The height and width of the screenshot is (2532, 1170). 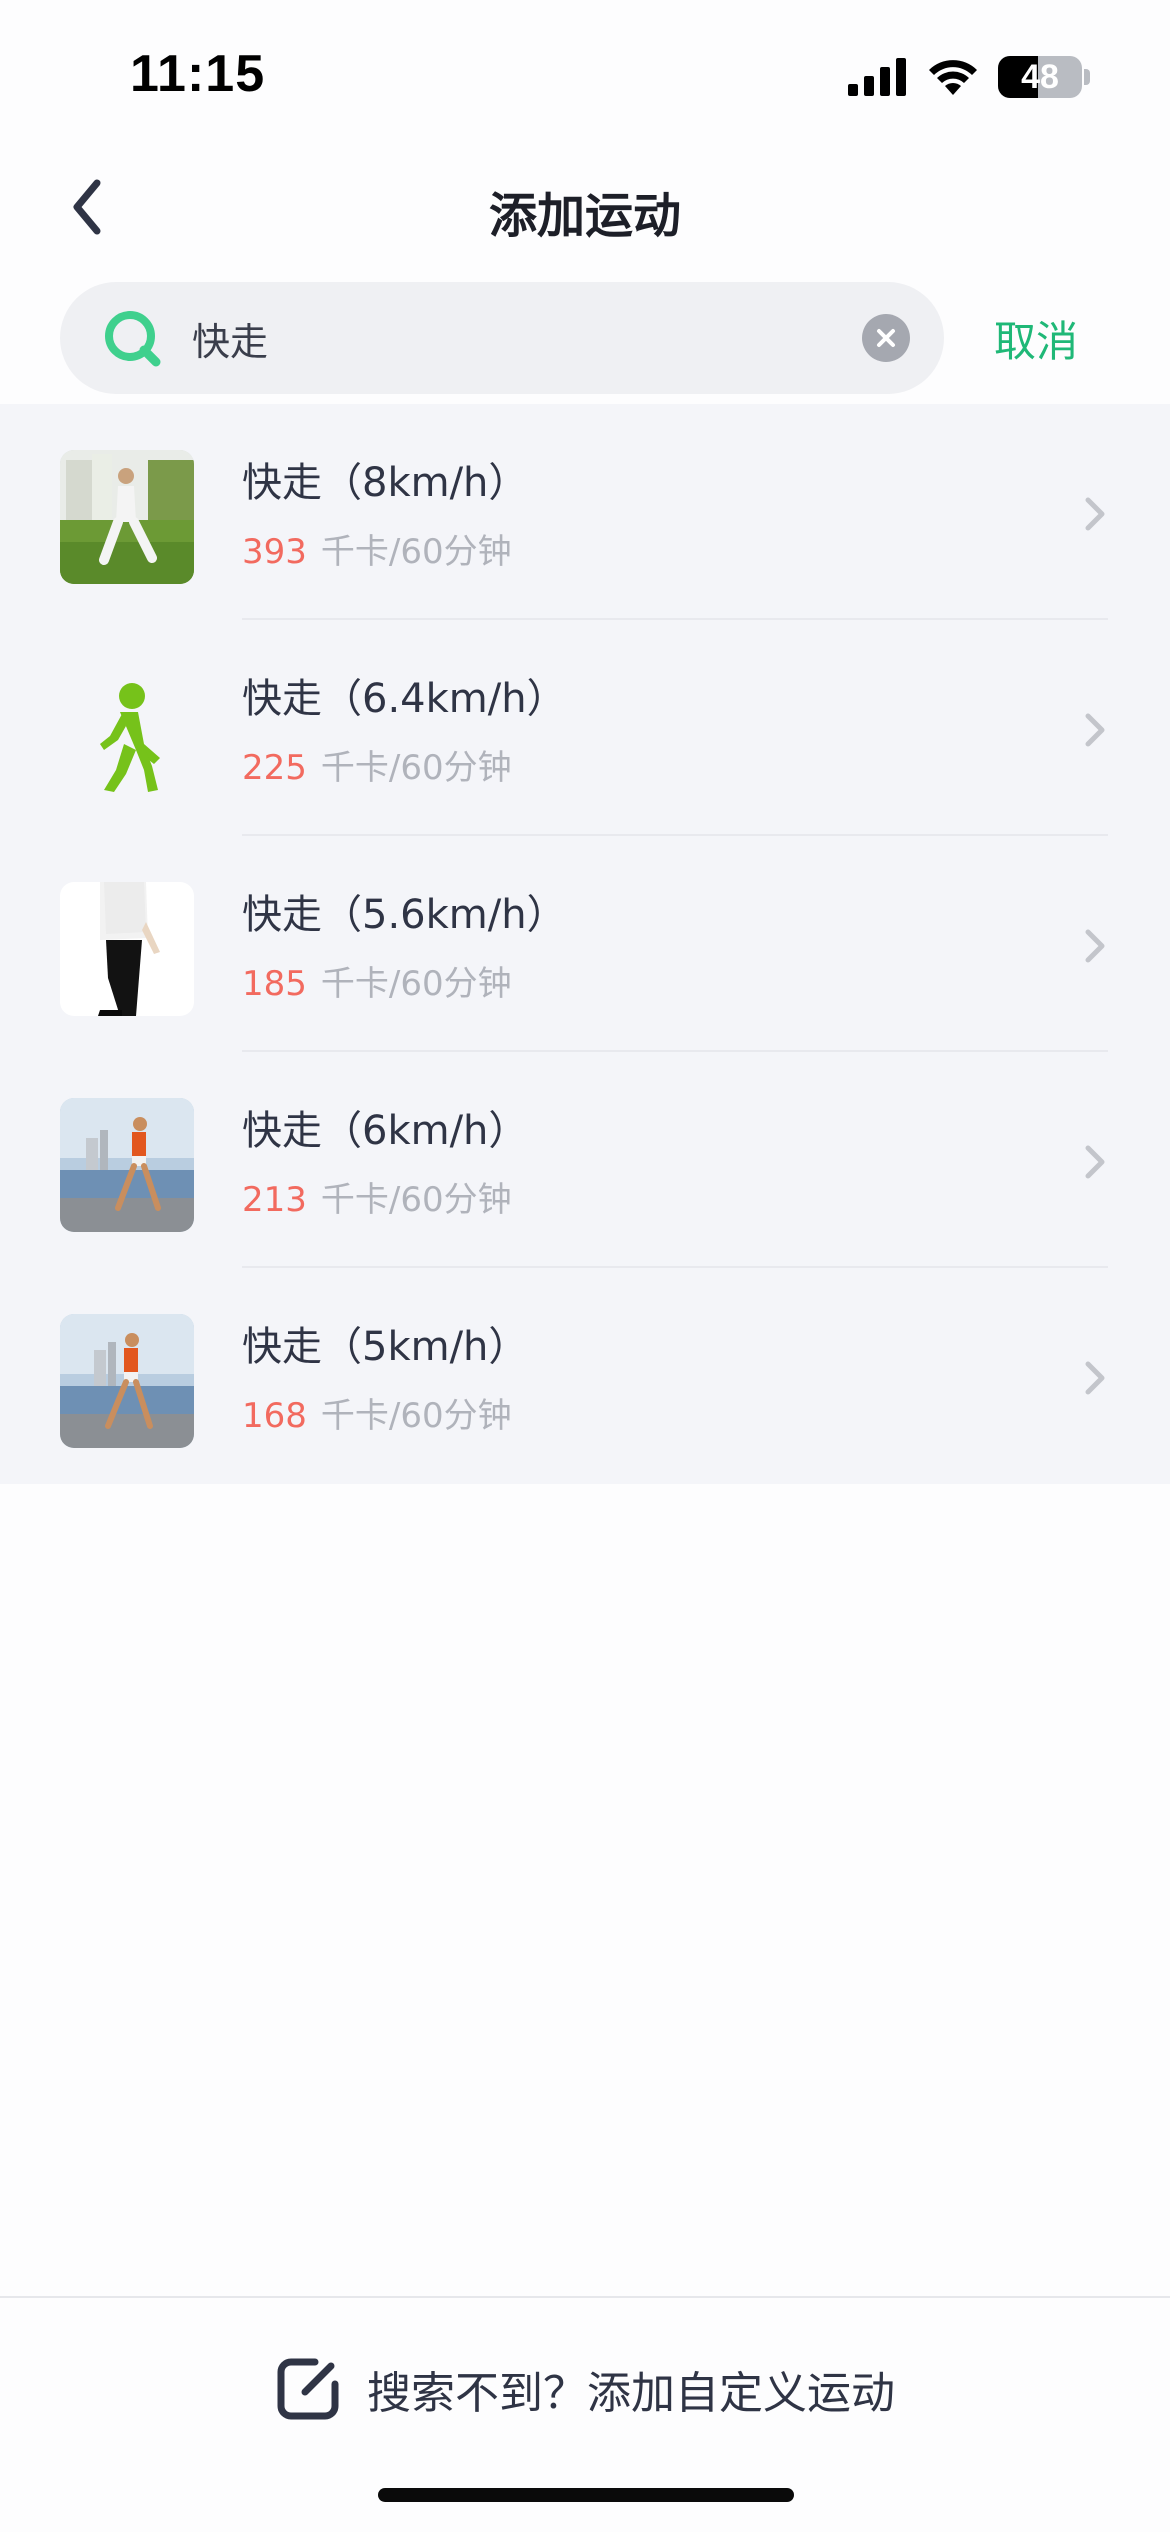 I want to click on clear-button, so click(x=886, y=338).